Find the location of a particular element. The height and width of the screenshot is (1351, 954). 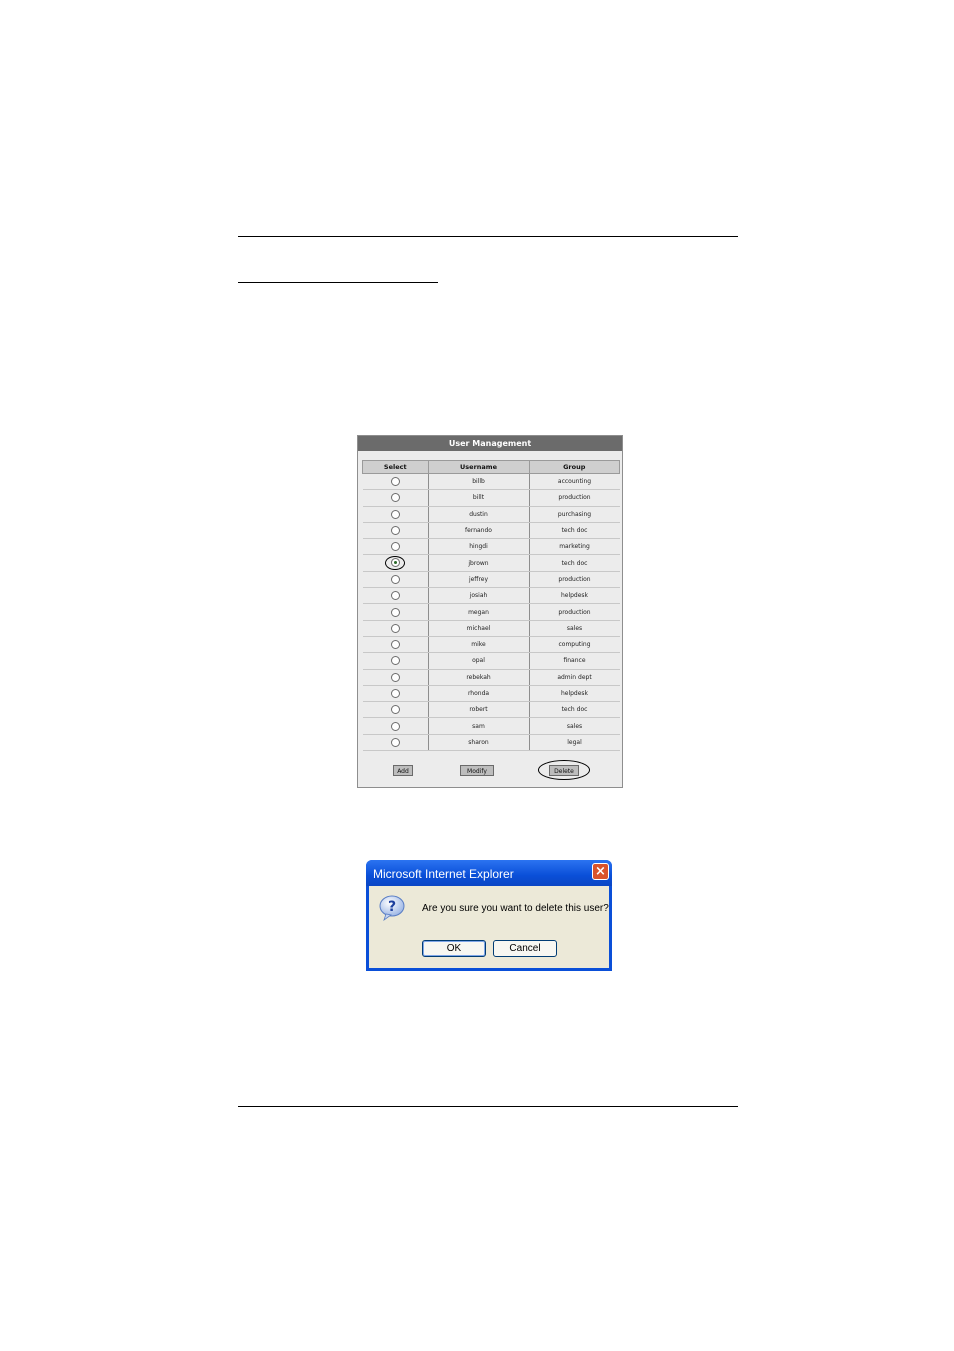

top-rule is located at coordinates (488, 236).